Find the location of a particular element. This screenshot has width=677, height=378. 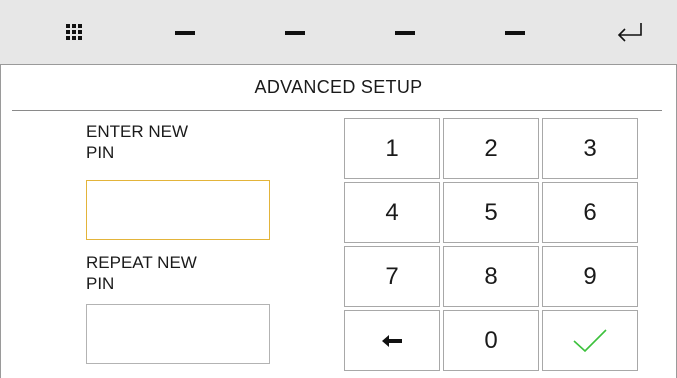

key-label: 5 is located at coordinates (491, 212).